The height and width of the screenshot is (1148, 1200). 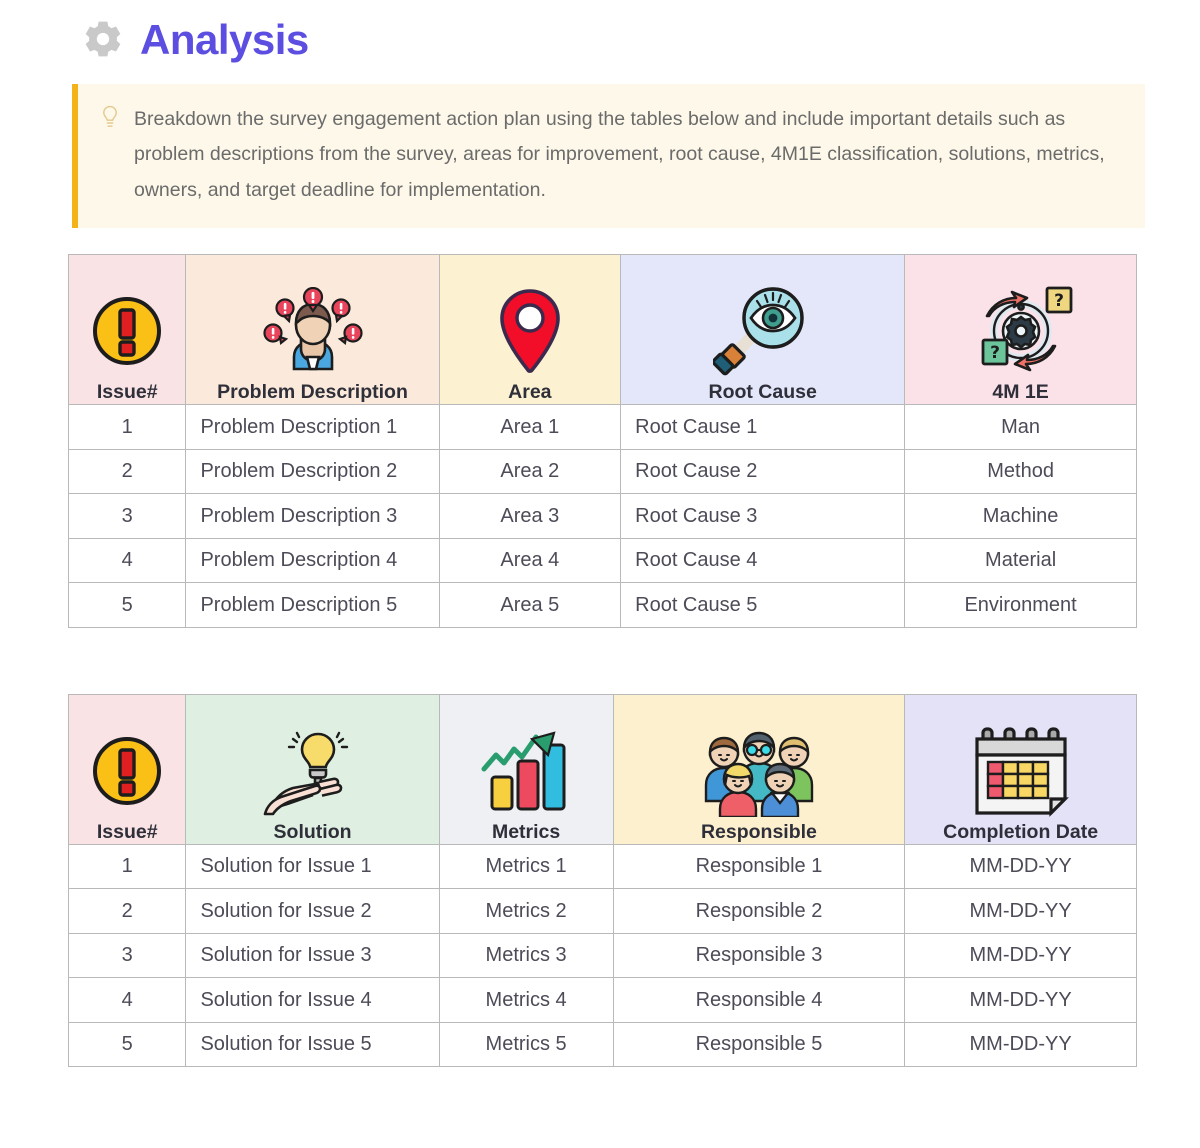 What do you see at coordinates (763, 427) in the screenshot?
I see `table-cell: Root Cause 1` at bounding box center [763, 427].